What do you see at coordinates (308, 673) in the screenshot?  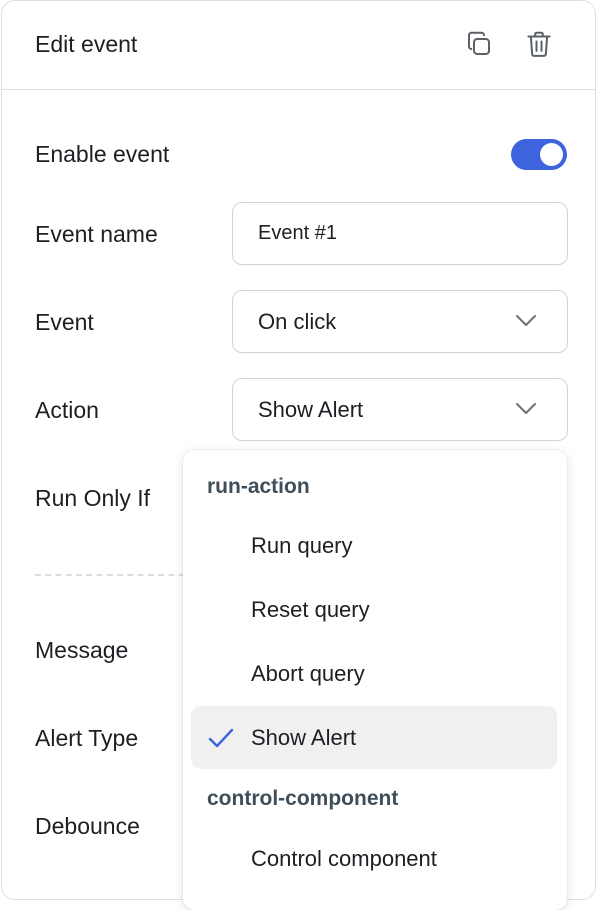 I see `option-label: Abort query` at bounding box center [308, 673].